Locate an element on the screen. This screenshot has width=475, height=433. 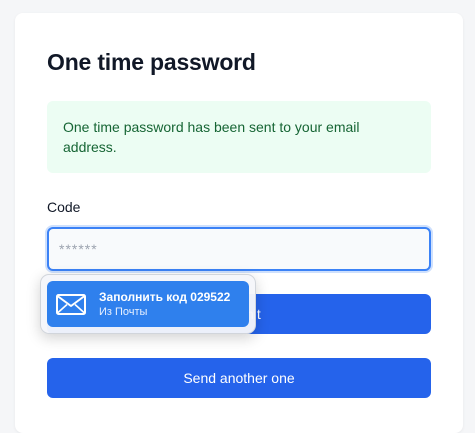
code-input is located at coordinates (239, 249).